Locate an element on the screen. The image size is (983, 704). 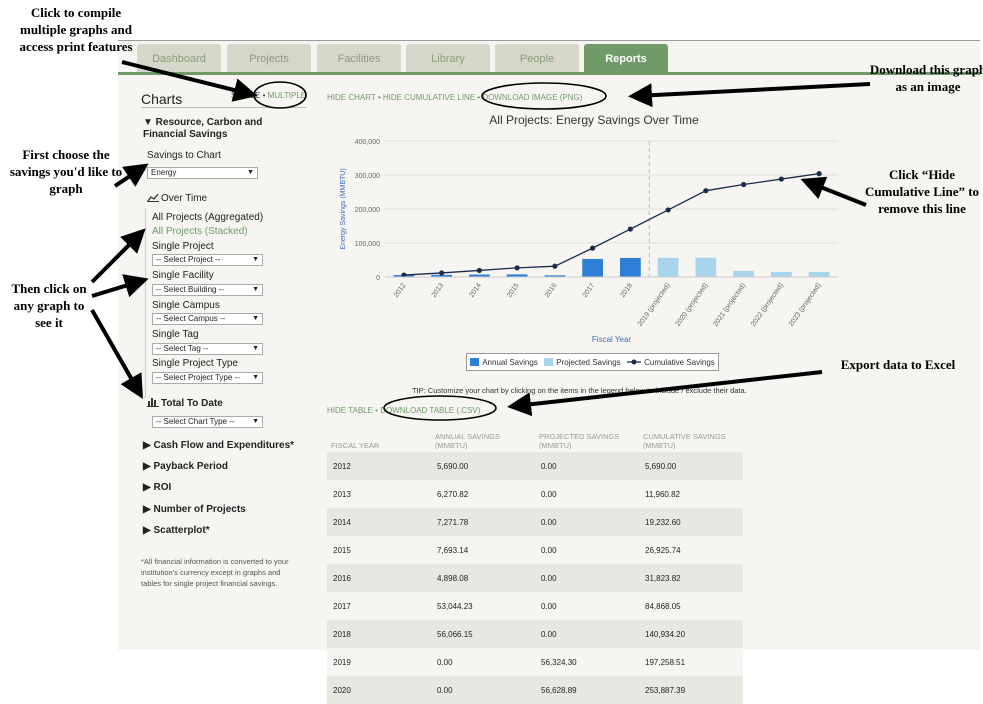
table-cell: 2020 is located at coordinates (379, 690).